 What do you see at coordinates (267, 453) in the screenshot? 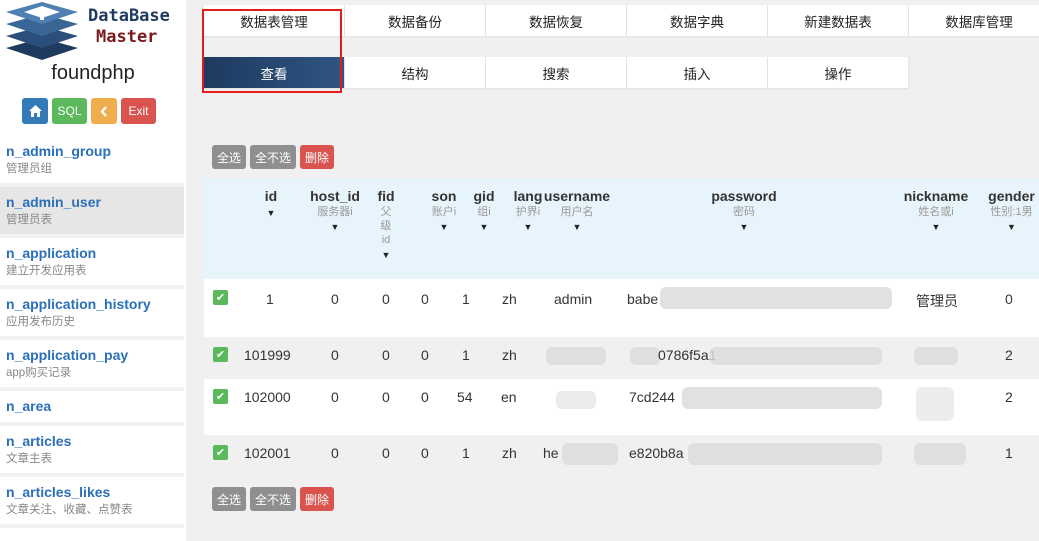
I see `cell-id: 102001` at bounding box center [267, 453].